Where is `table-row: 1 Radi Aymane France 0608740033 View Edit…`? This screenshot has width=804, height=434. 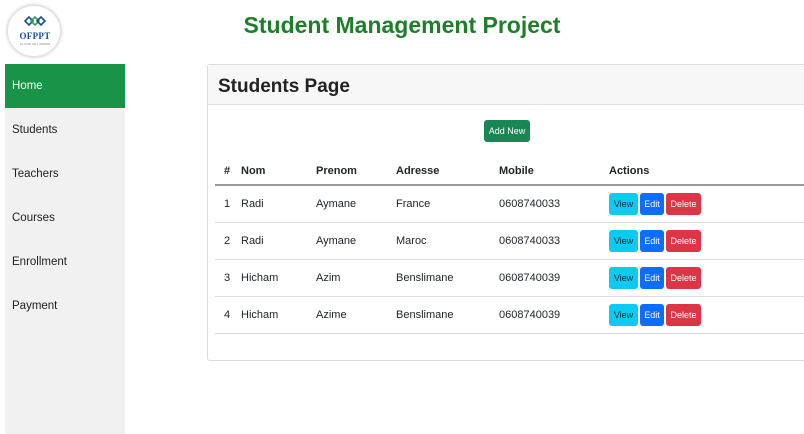
table-row: 1 Radi Aymane France 0608740033 View Edit… is located at coordinates (509, 204).